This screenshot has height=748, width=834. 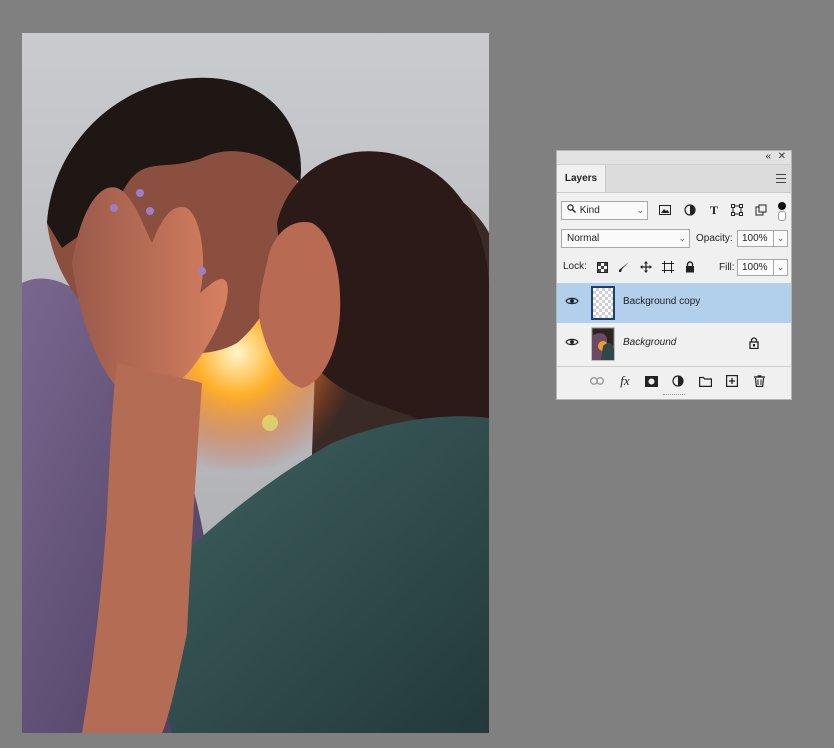 What do you see at coordinates (674, 396) in the screenshot?
I see `resize-grip` at bounding box center [674, 396].